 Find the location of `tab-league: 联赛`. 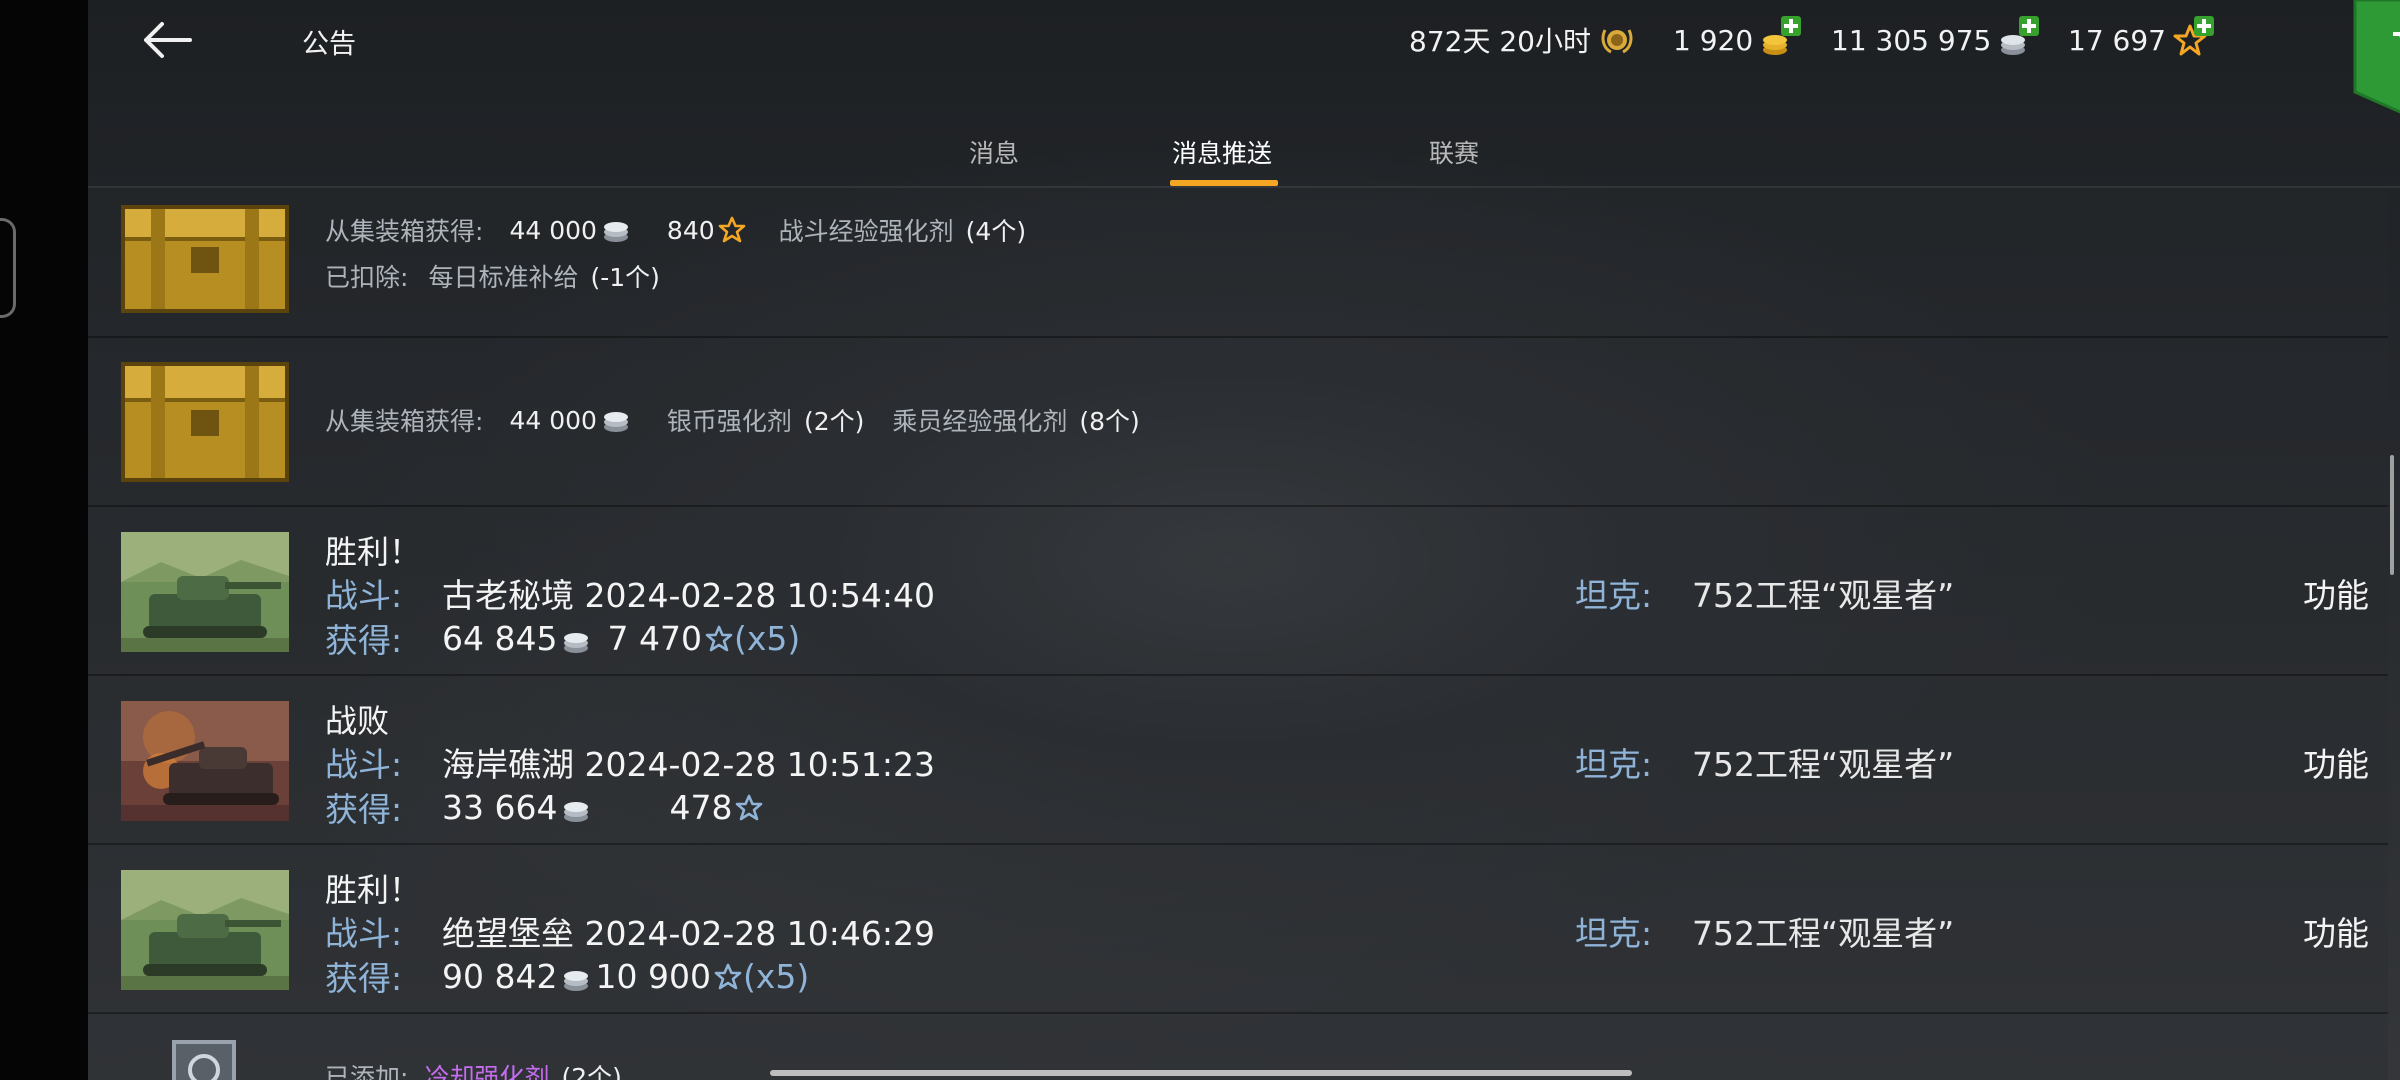

tab-league: 联赛 is located at coordinates (1454, 152).